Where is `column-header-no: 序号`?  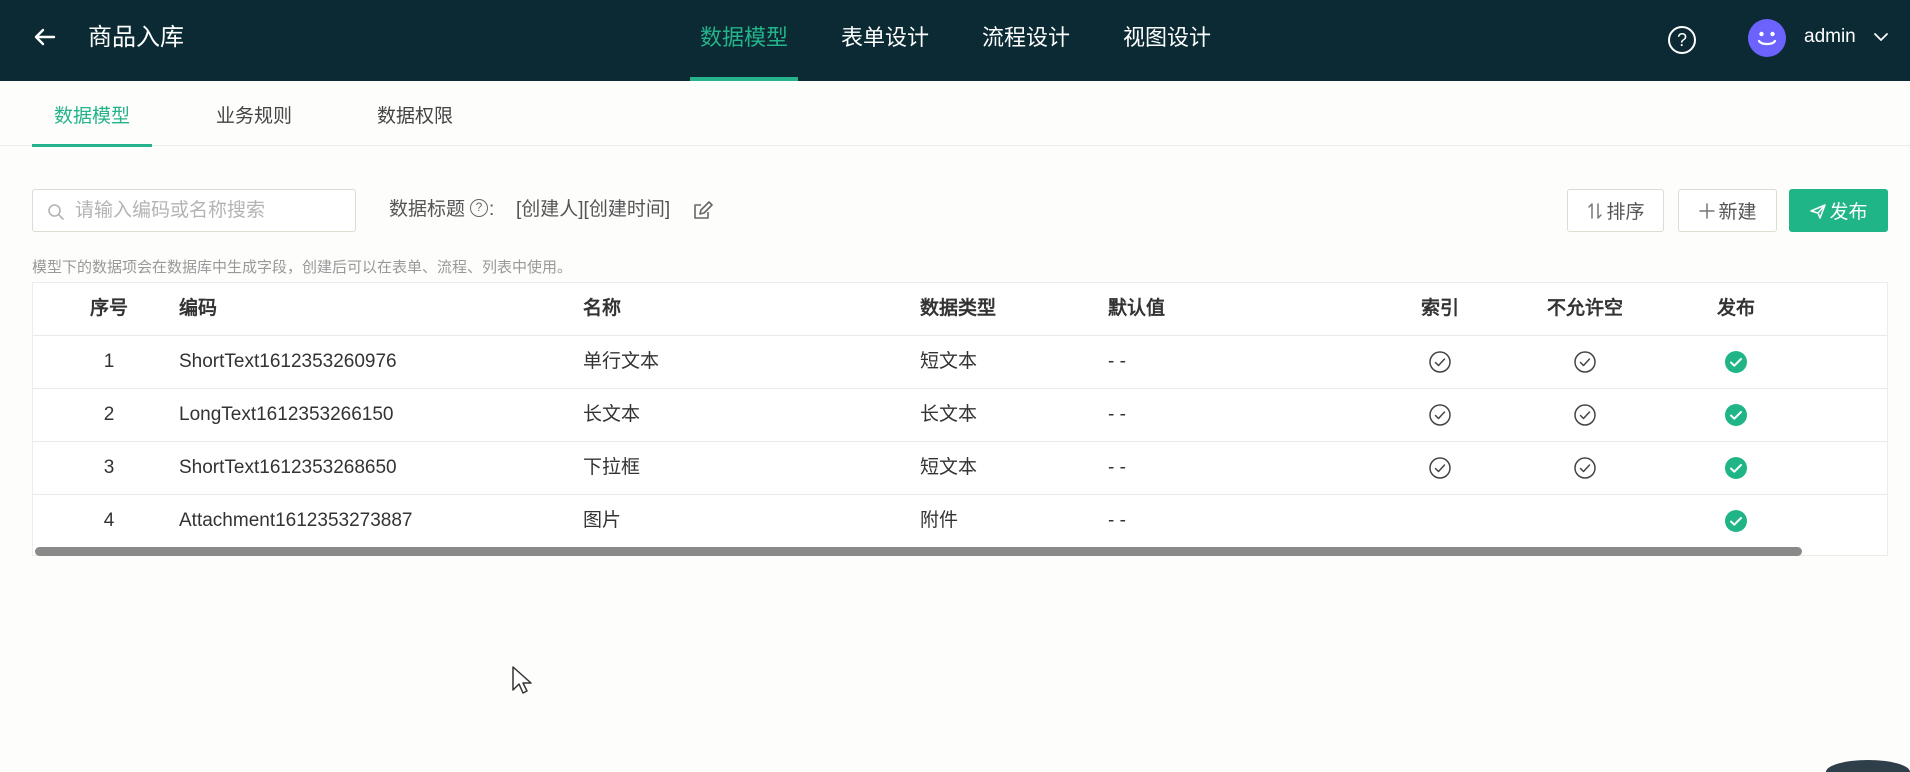
column-header-no: 序号 is located at coordinates (108, 308).